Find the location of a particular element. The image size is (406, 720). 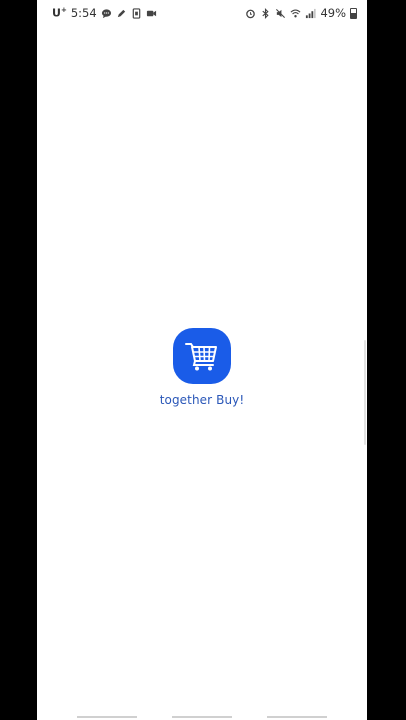

alarm-icon is located at coordinates (250, 13).